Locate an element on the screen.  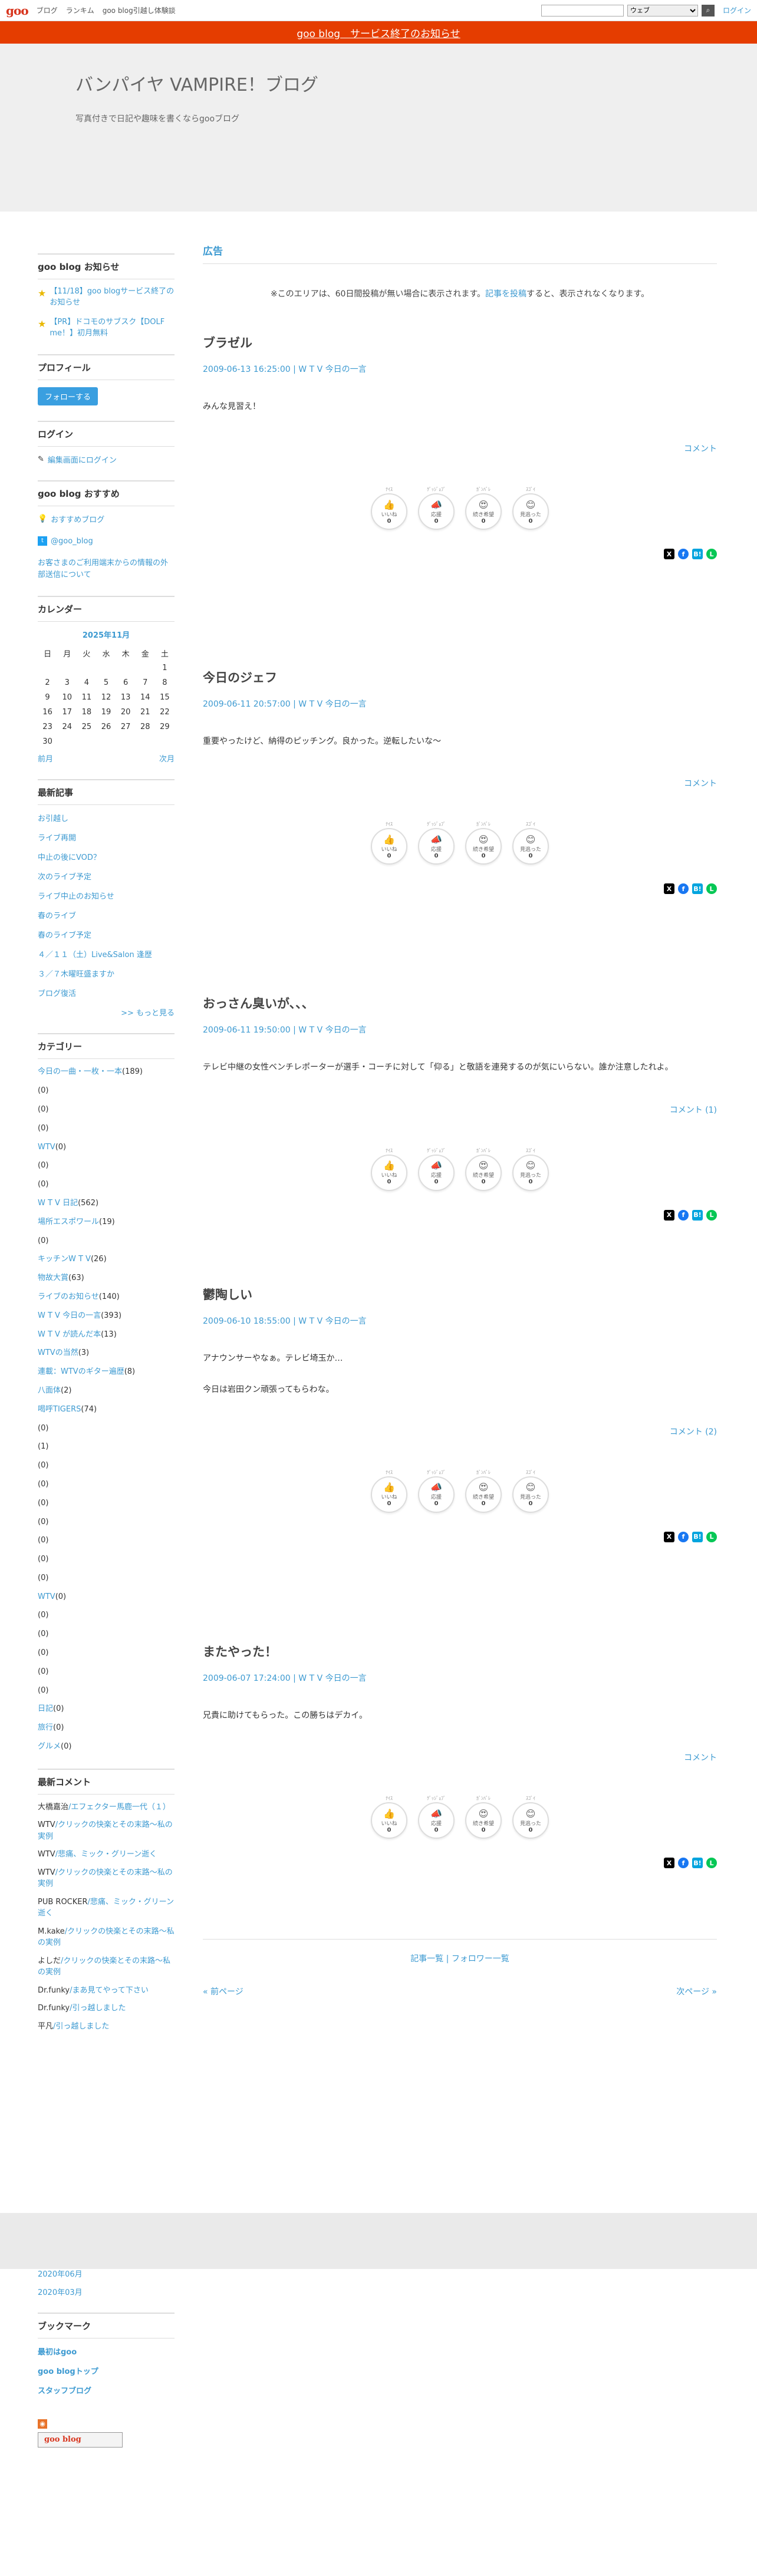
category-link: 日記 is located at coordinates (46, 1709).